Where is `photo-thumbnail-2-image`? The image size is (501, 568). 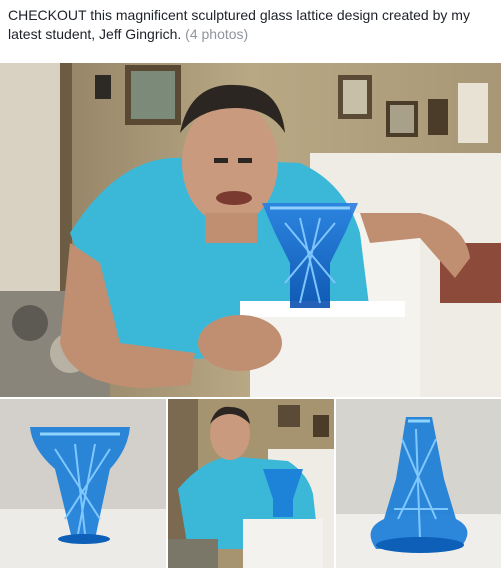 photo-thumbnail-2-image is located at coordinates (251, 483).